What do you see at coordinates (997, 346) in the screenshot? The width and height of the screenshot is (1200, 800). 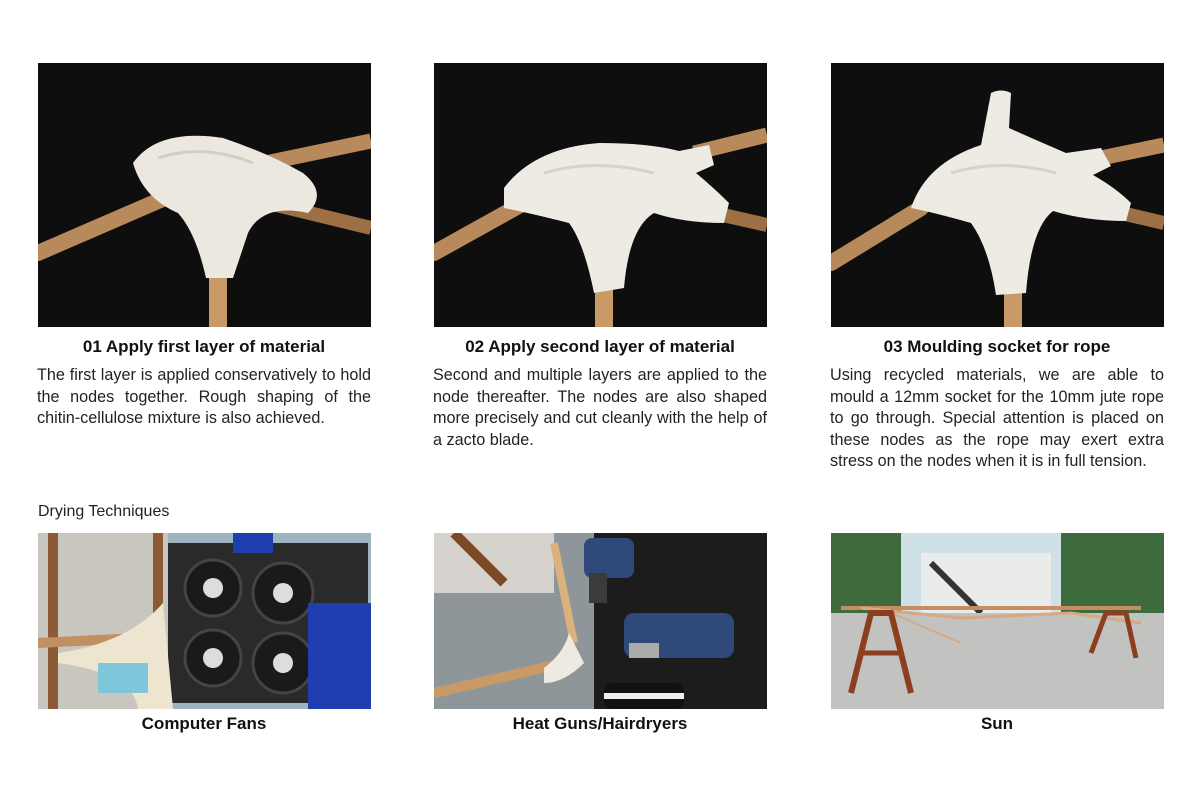 I see `step-3-title: 03 Moulding socket for rope` at bounding box center [997, 346].